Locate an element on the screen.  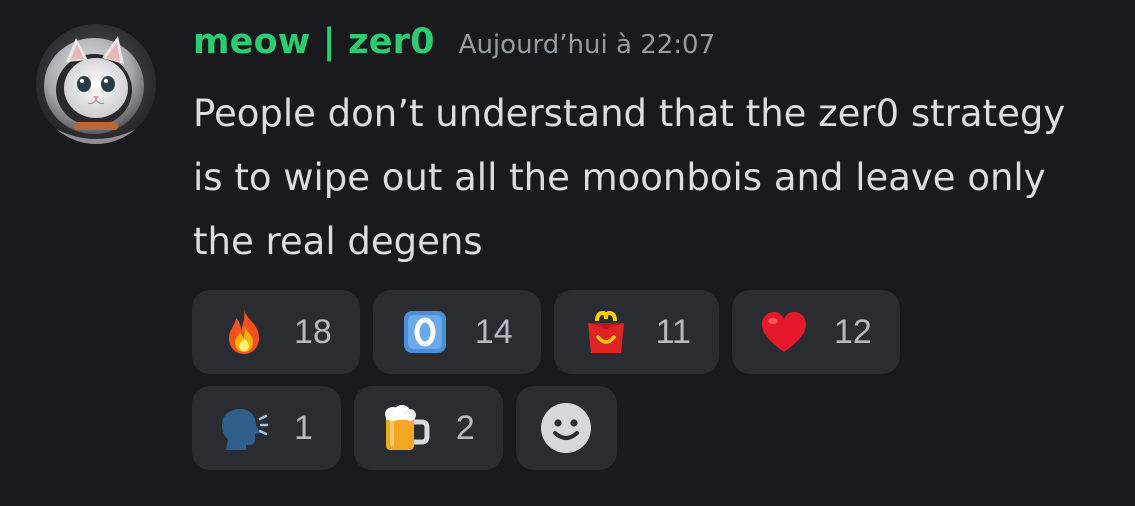
red-heart-icon is located at coordinates (784, 332).